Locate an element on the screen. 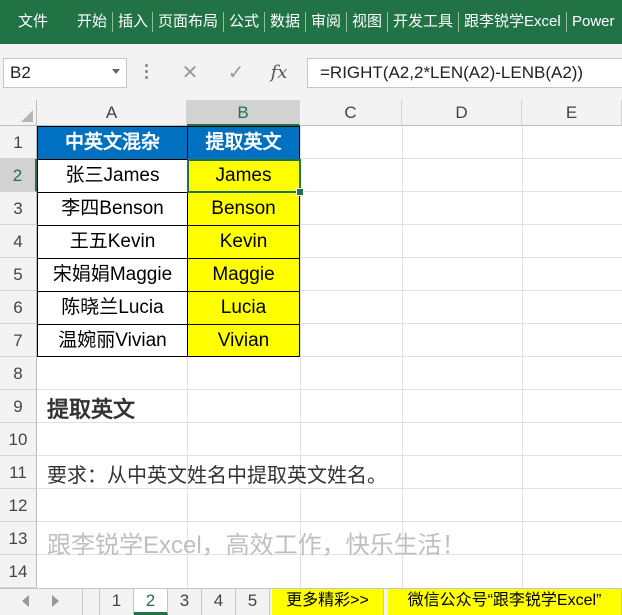  scroll-left-icon is located at coordinates (25, 601).